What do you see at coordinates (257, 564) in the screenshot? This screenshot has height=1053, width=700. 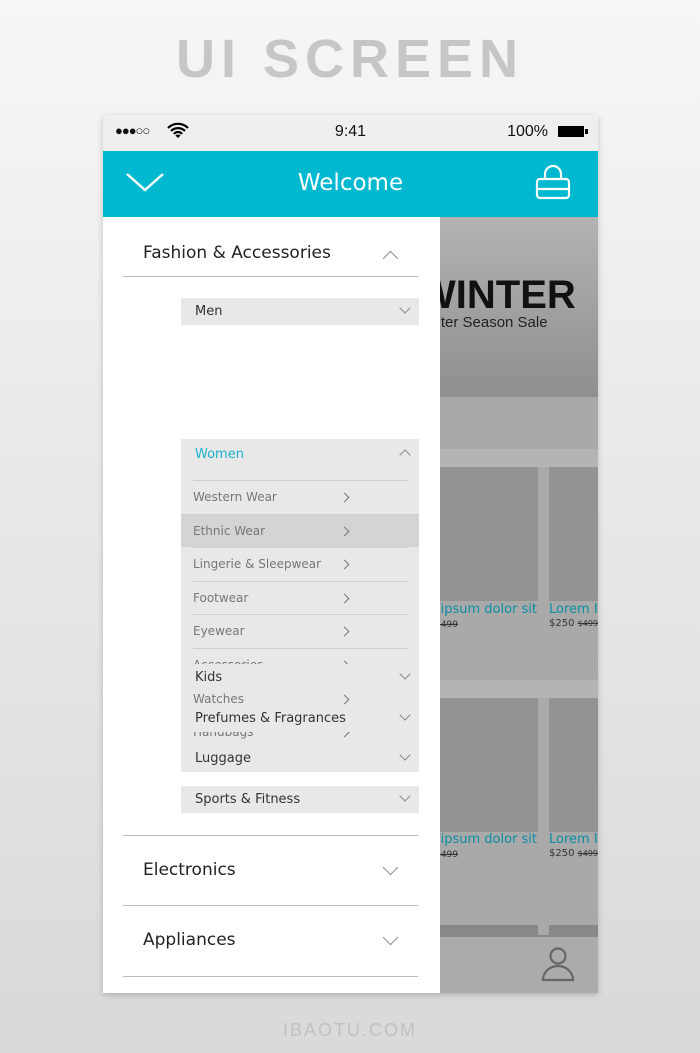 I see `subitem-label: Lingerie & Sleepwear` at bounding box center [257, 564].